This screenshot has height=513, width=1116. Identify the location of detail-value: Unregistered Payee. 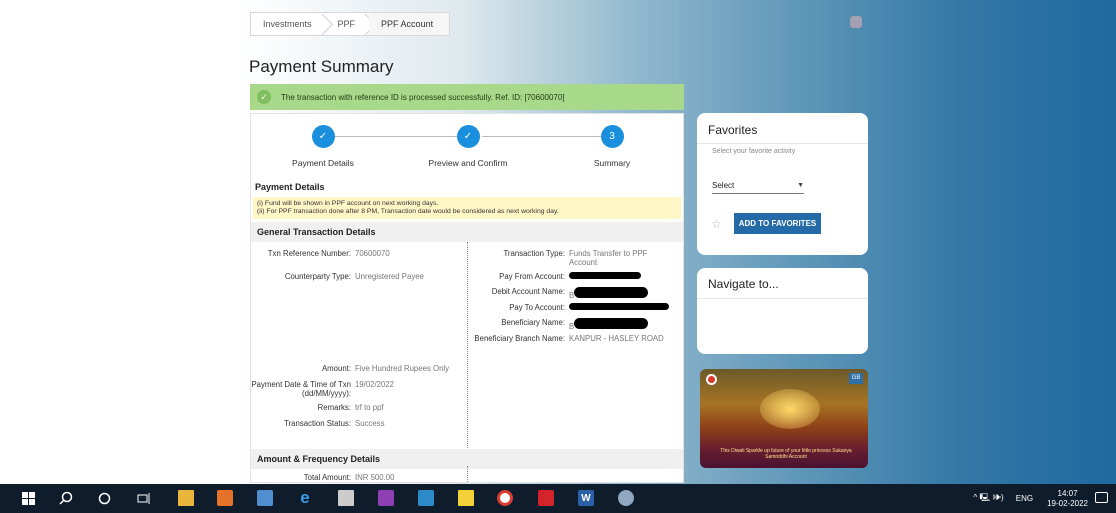
(389, 276).